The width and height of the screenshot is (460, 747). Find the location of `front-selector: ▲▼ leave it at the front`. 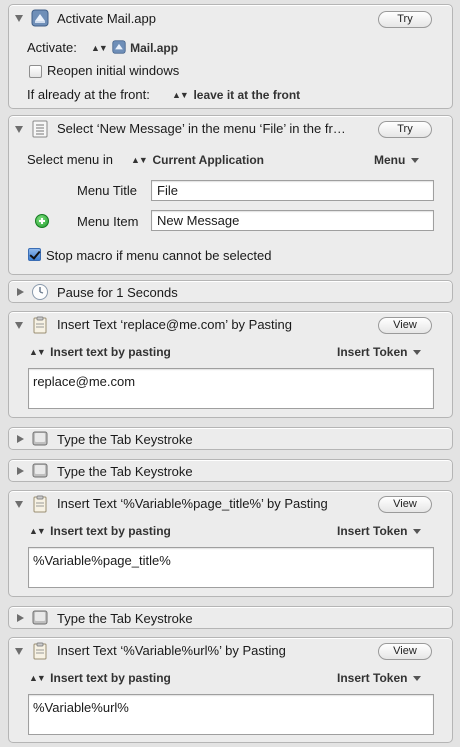

front-selector: ▲▼ leave it at the front is located at coordinates (236, 94).